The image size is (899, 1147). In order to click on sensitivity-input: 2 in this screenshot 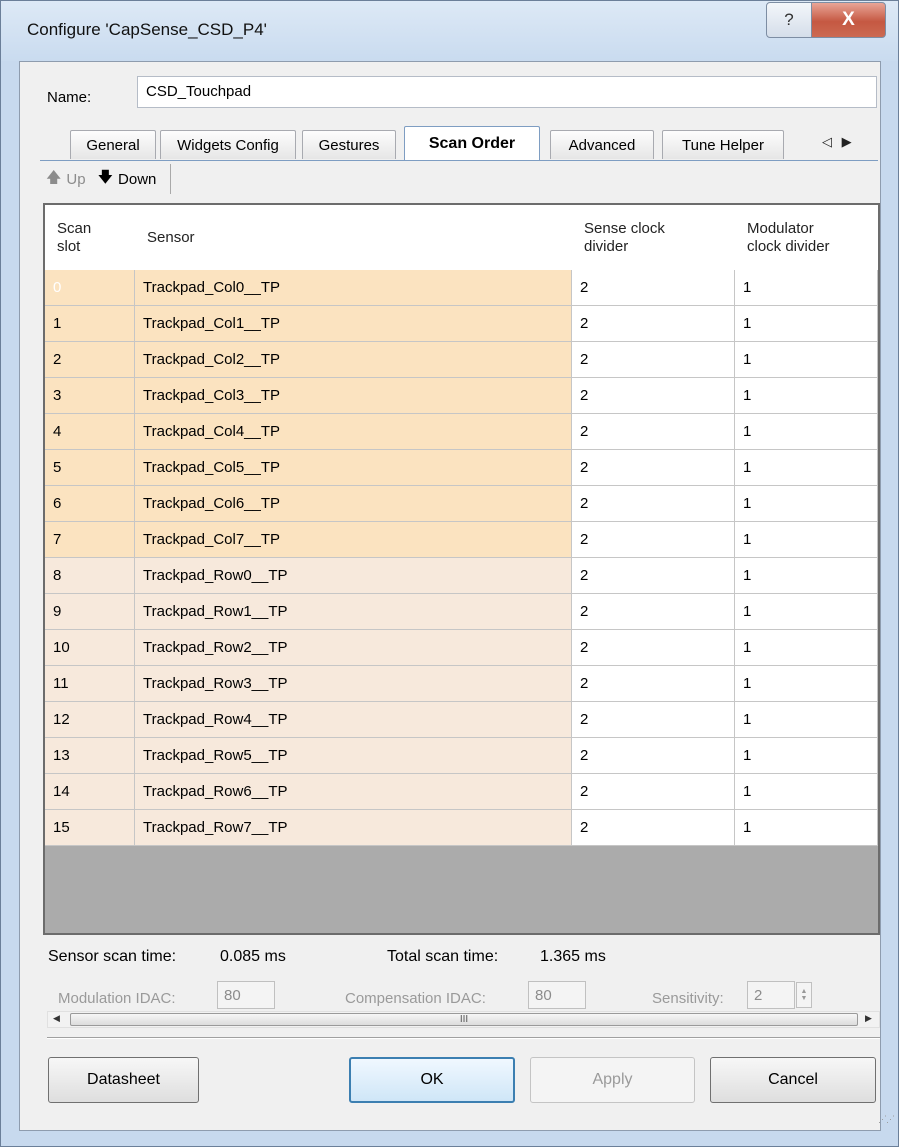, I will do `click(771, 995)`.